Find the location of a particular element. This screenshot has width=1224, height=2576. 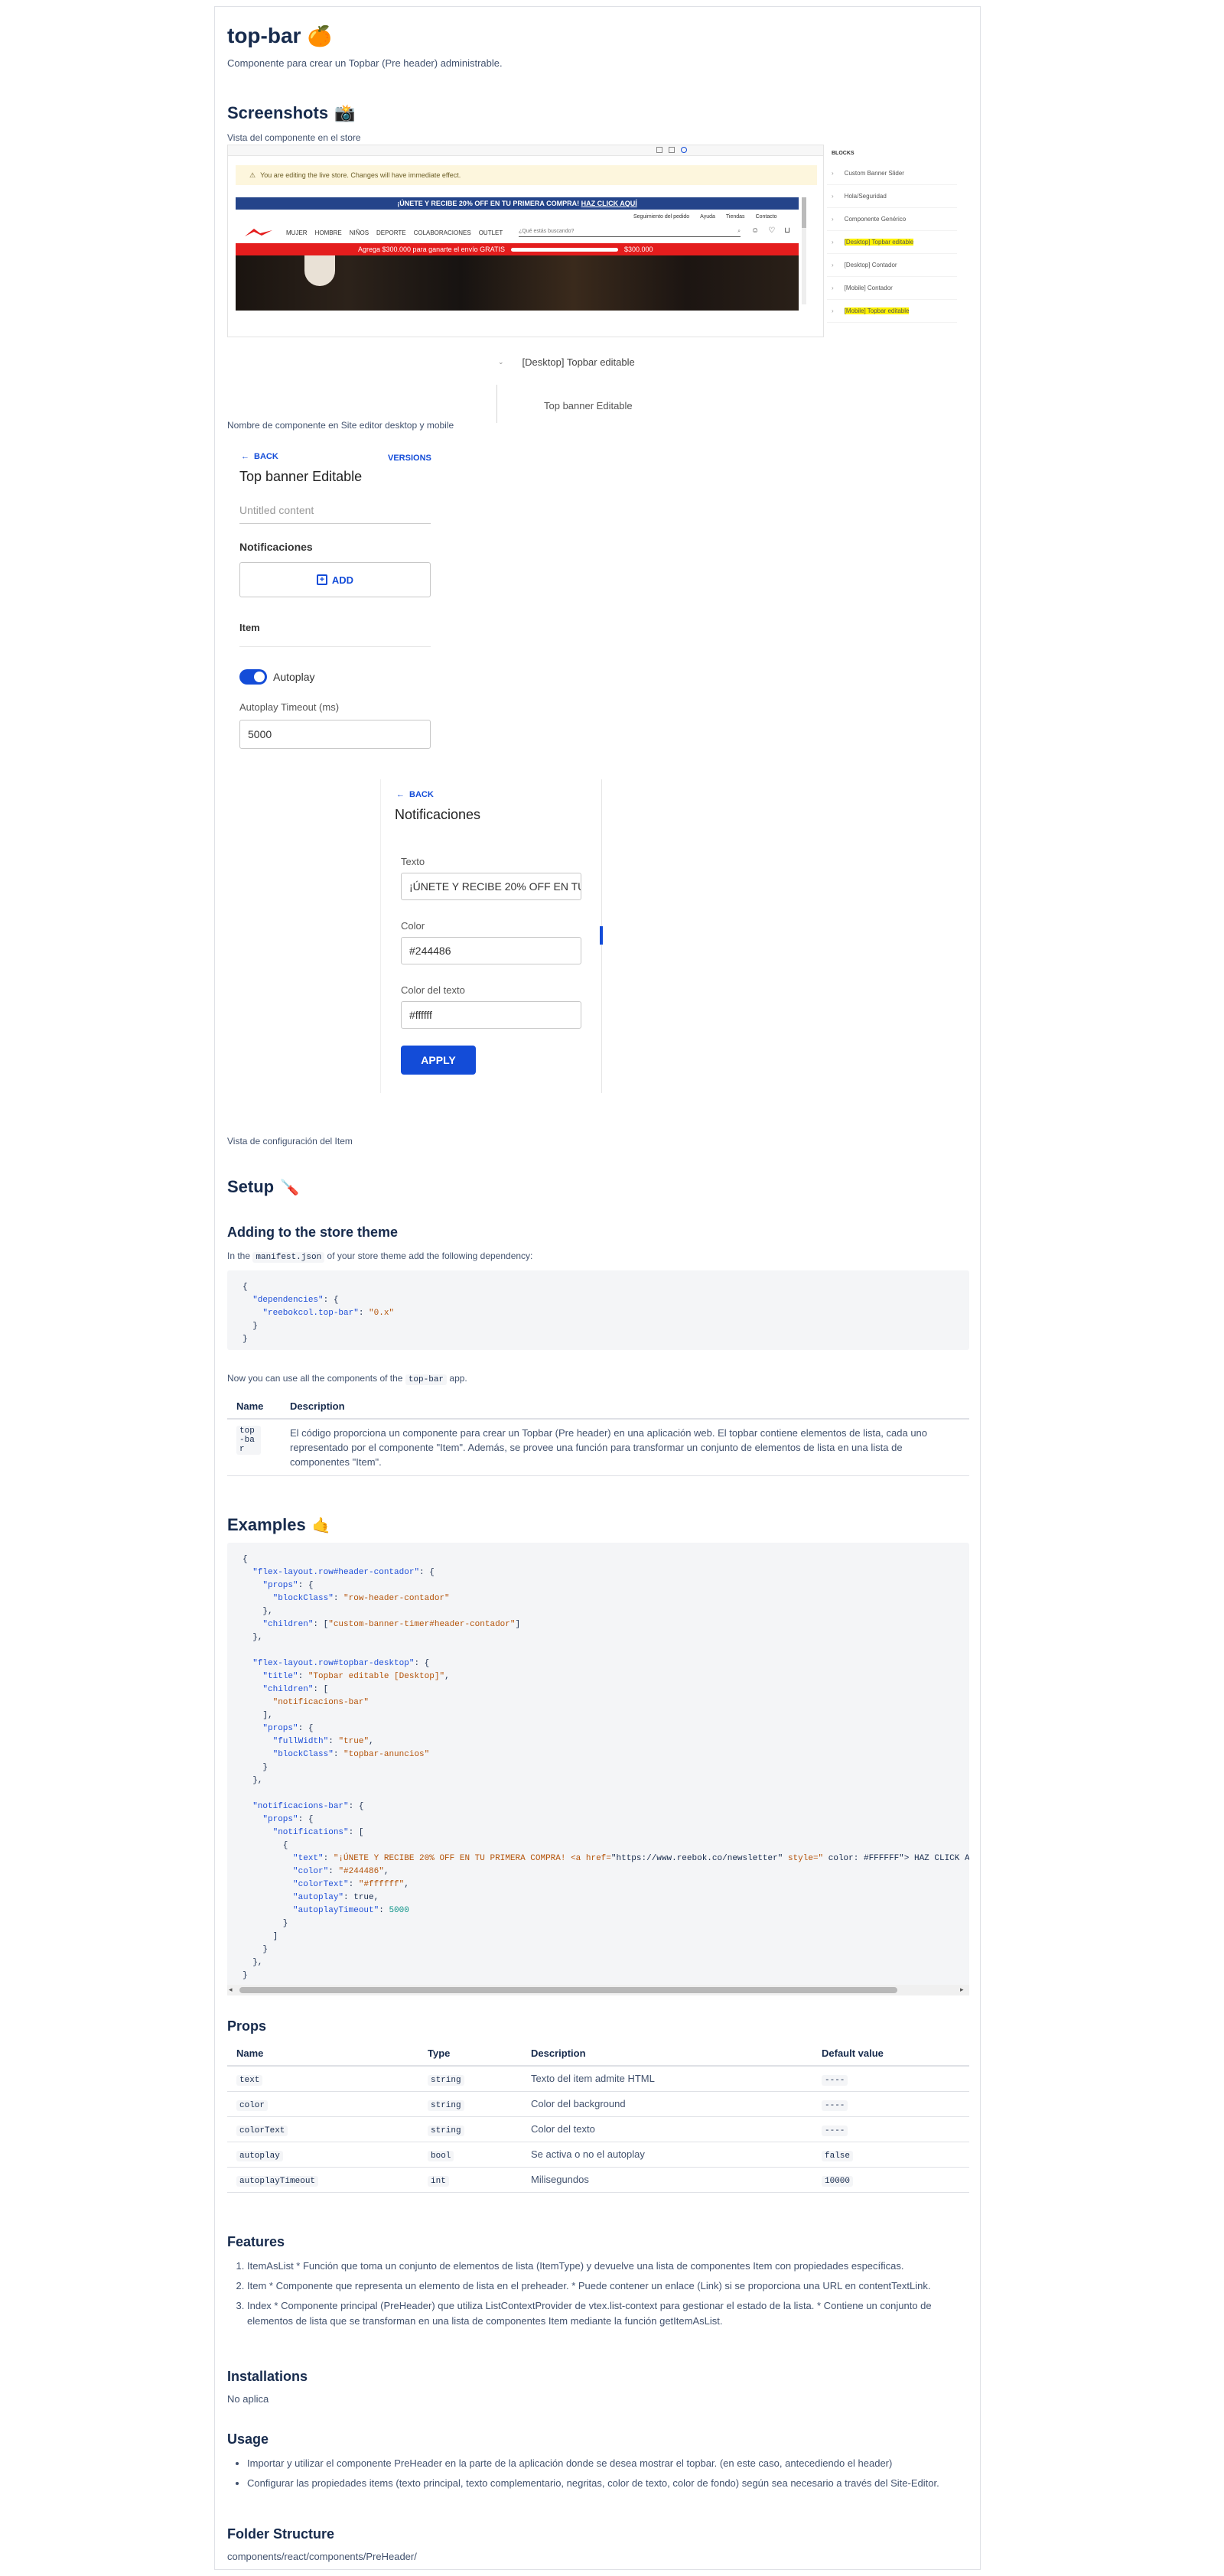

th-name: Name is located at coordinates (254, 1407).